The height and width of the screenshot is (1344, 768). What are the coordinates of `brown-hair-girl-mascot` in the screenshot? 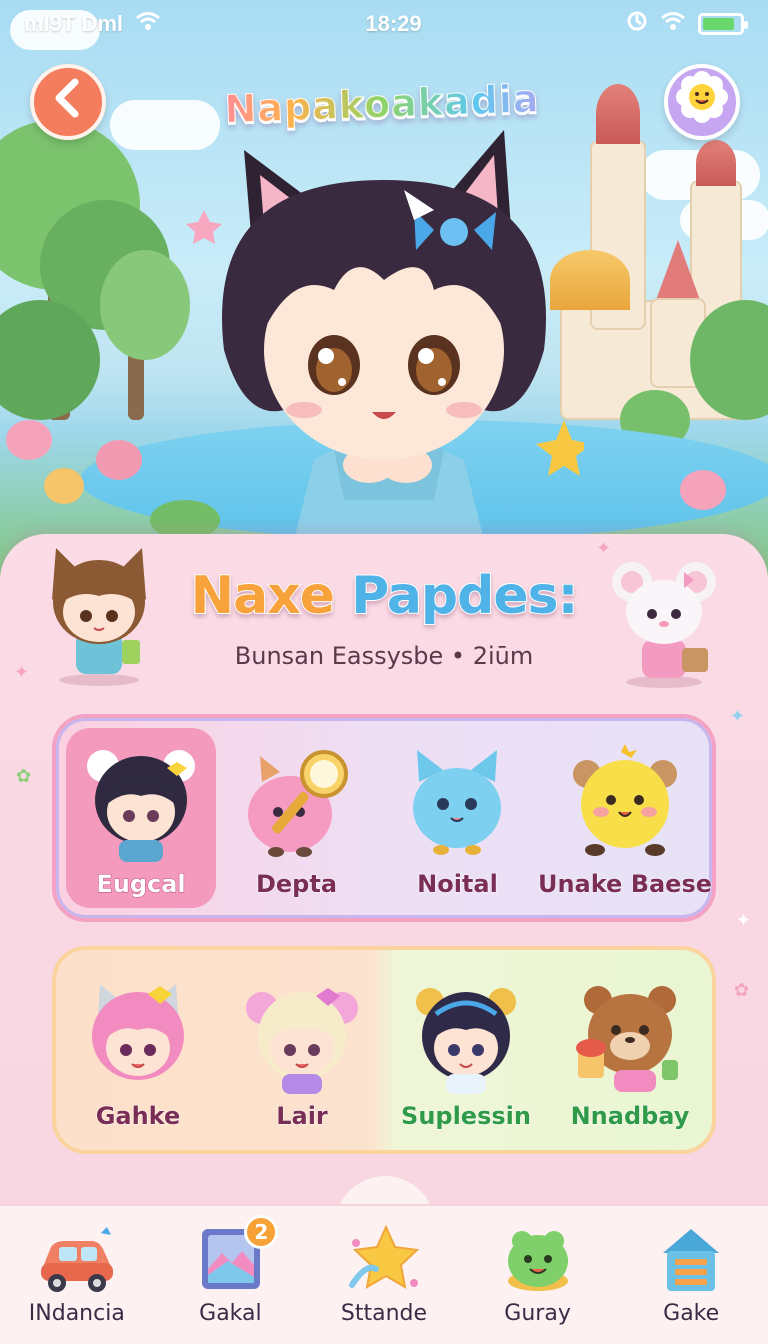 It's located at (99, 617).